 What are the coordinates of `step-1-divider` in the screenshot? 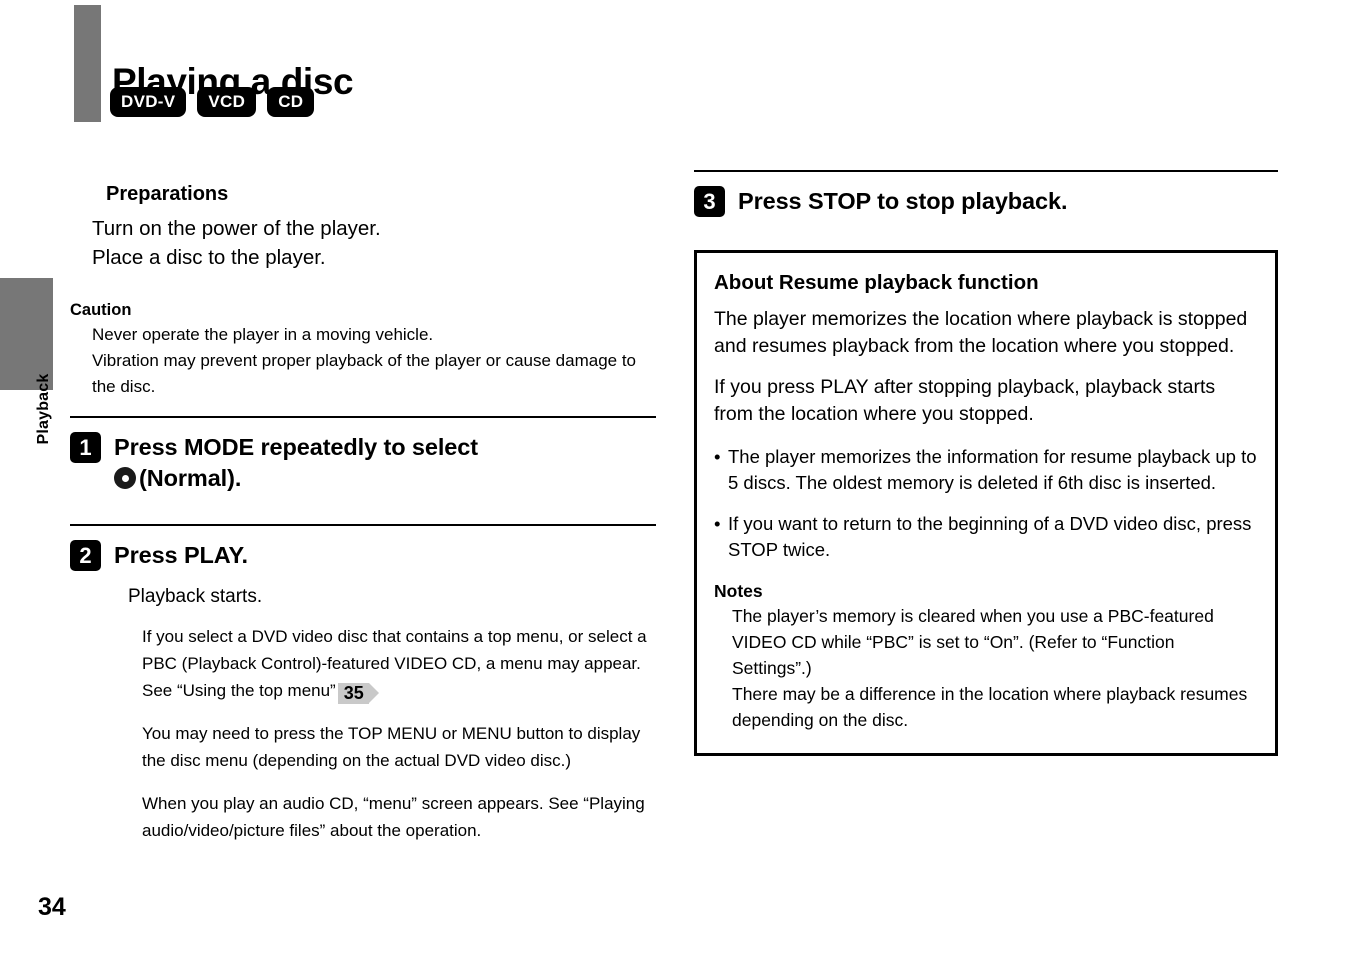 It's located at (363, 417).